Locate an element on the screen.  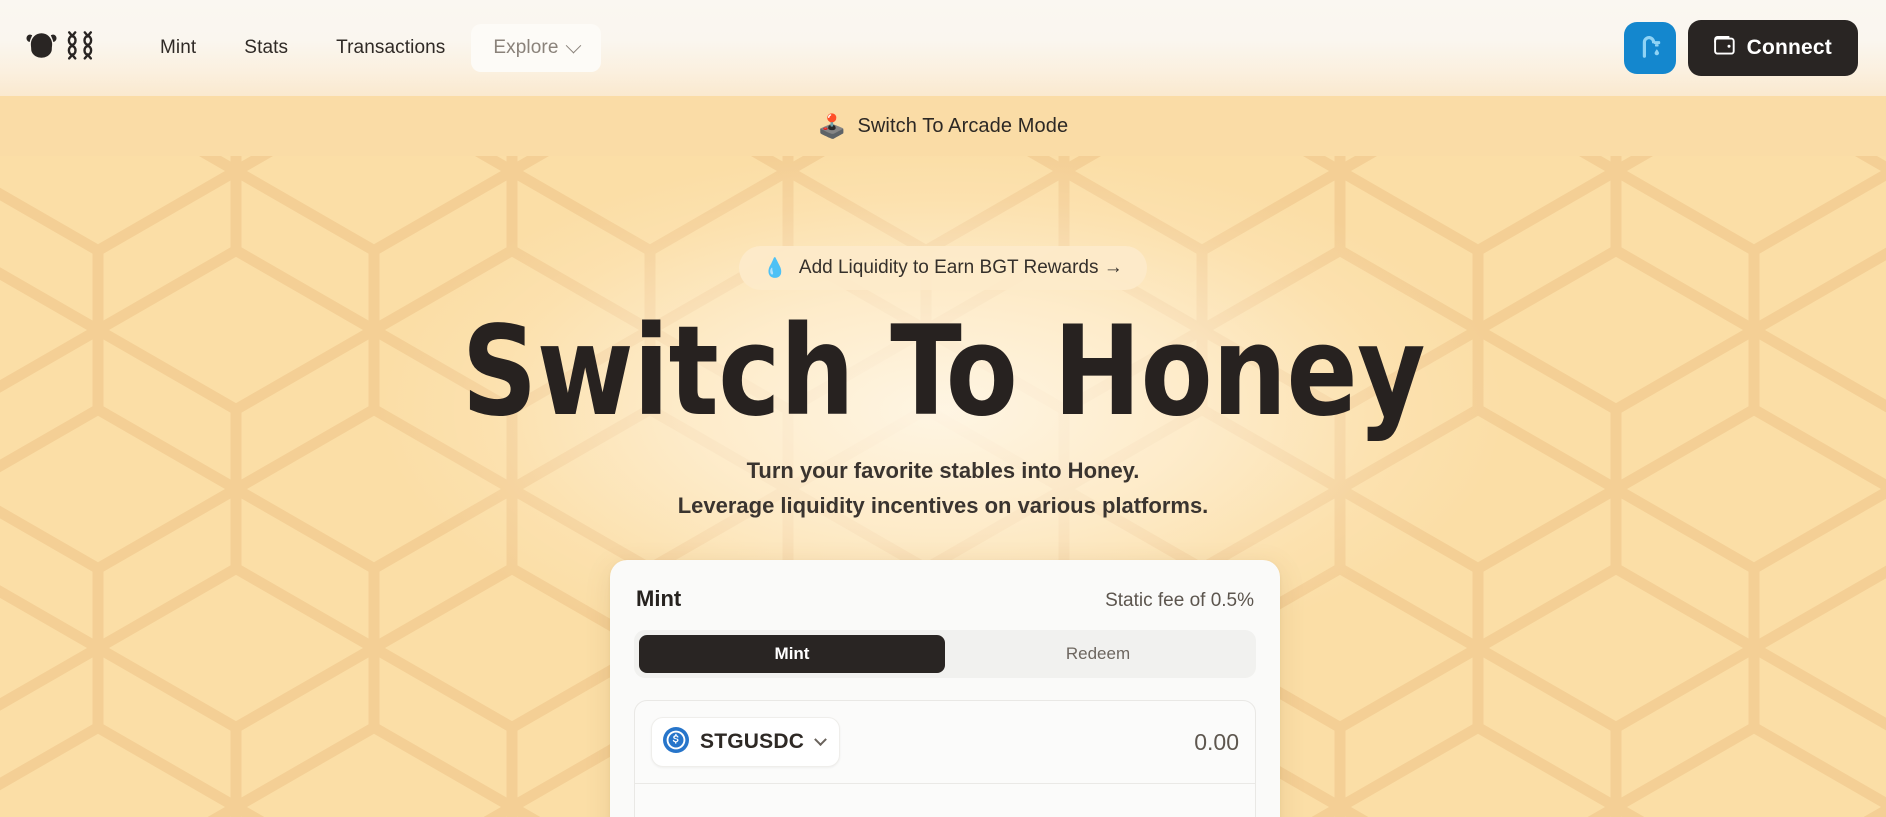
swap-io-box: STGUSDC is located at coordinates (945, 758).